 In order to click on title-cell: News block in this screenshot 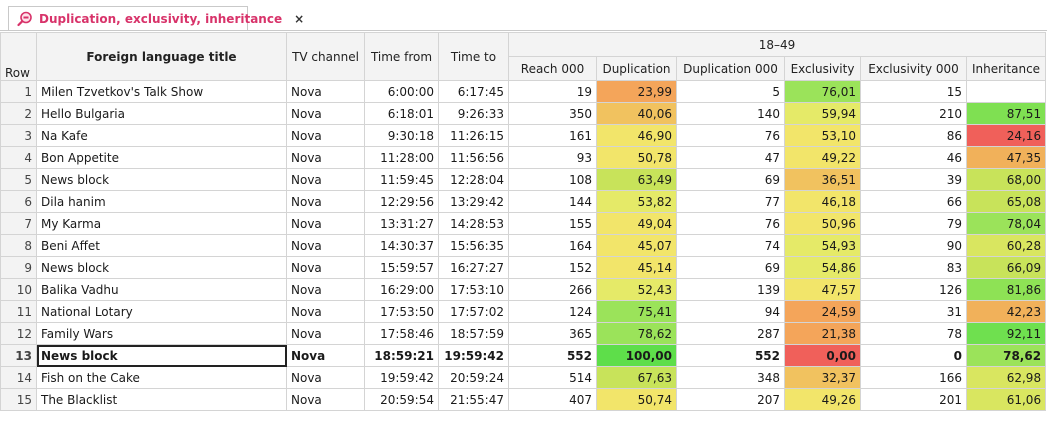, I will do `click(161, 179)`.